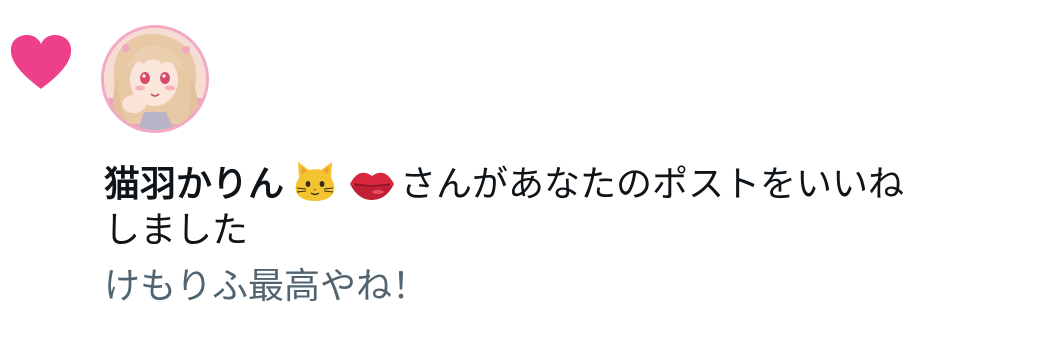 The height and width of the screenshot is (345, 1038). I want to click on avatar-image, so click(155, 79).